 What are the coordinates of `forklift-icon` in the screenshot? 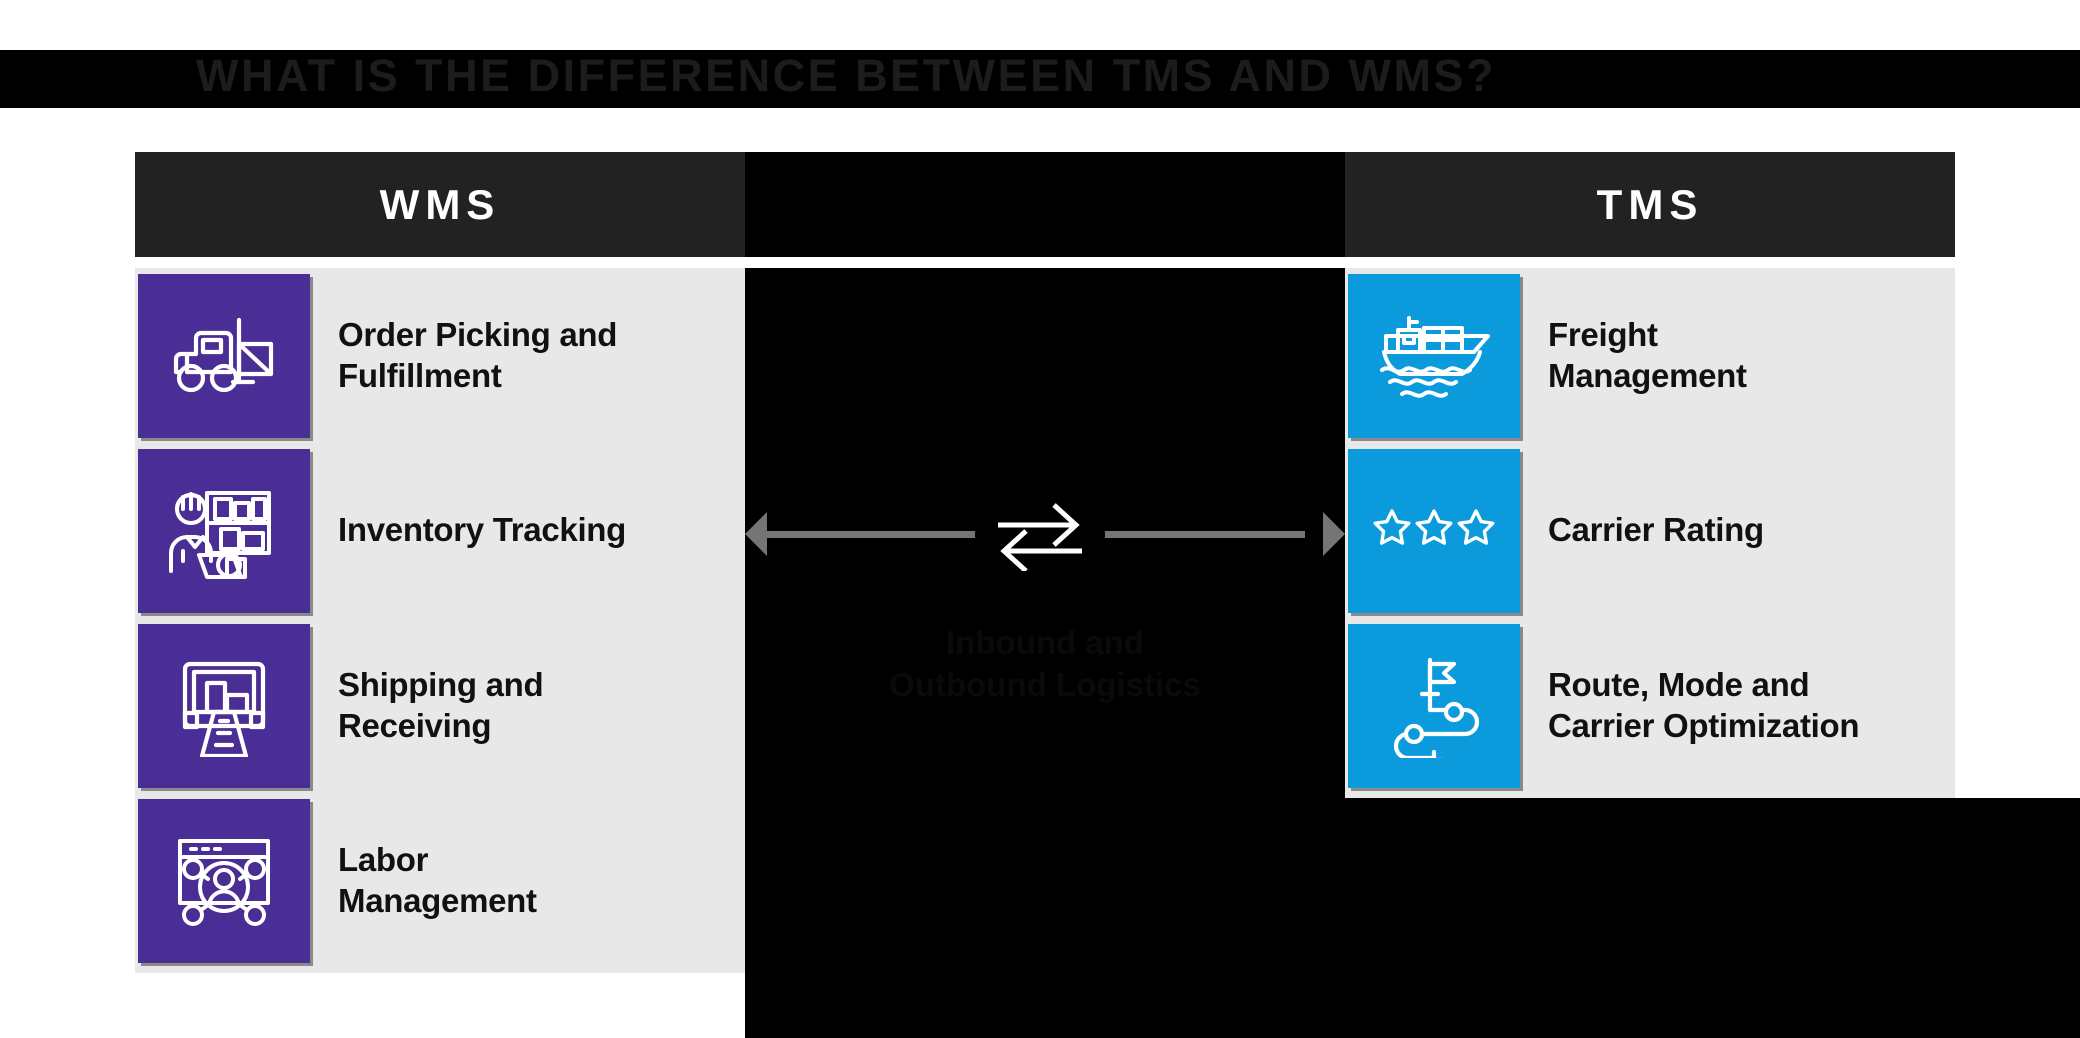 It's located at (224, 355).